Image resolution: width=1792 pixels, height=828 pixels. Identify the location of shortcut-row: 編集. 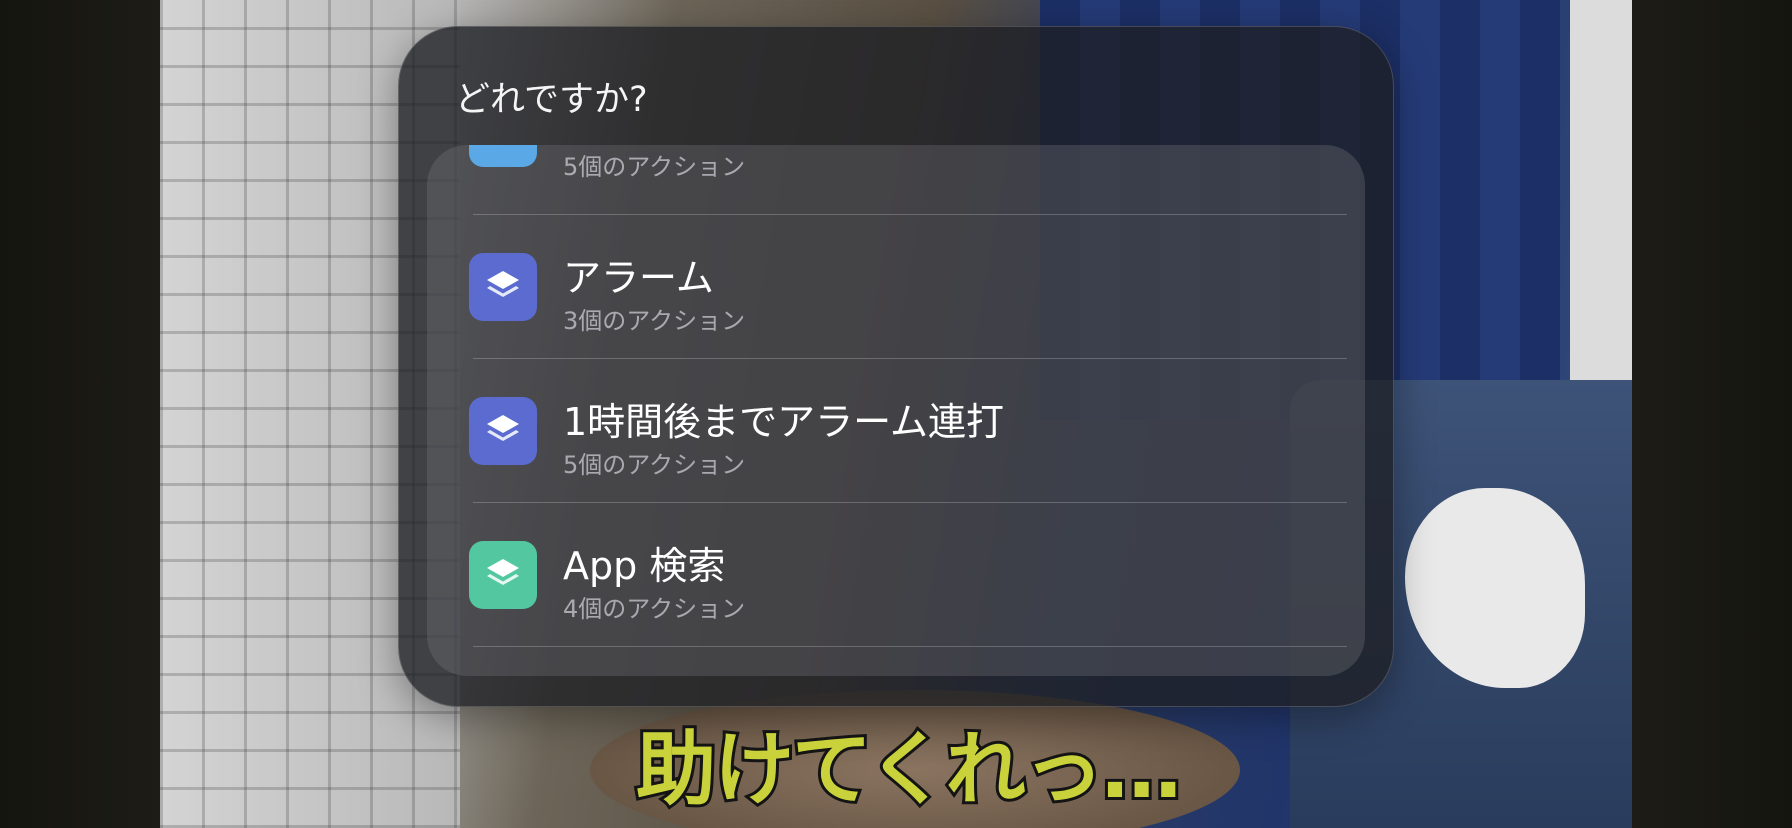
(896, 661).